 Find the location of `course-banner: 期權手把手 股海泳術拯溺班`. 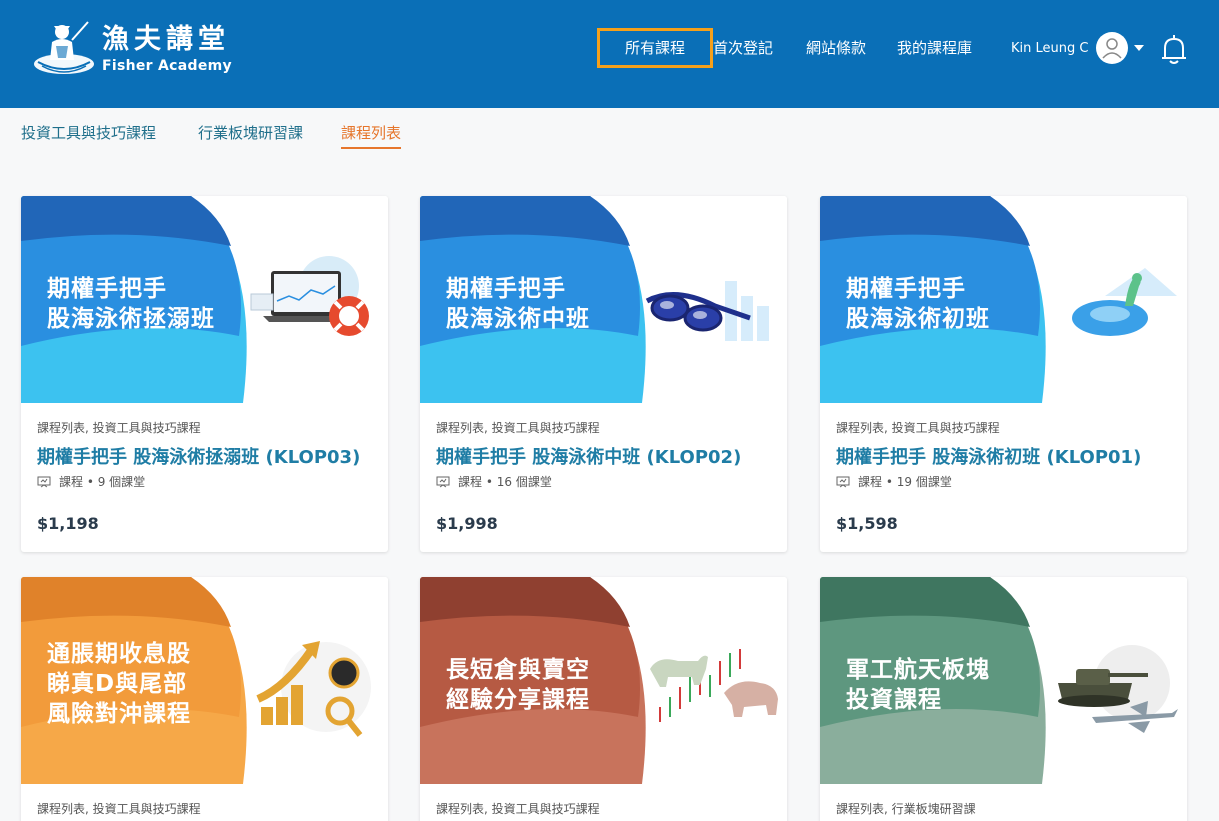

course-banner: 期權手把手 股海泳術拯溺班 is located at coordinates (204, 299).